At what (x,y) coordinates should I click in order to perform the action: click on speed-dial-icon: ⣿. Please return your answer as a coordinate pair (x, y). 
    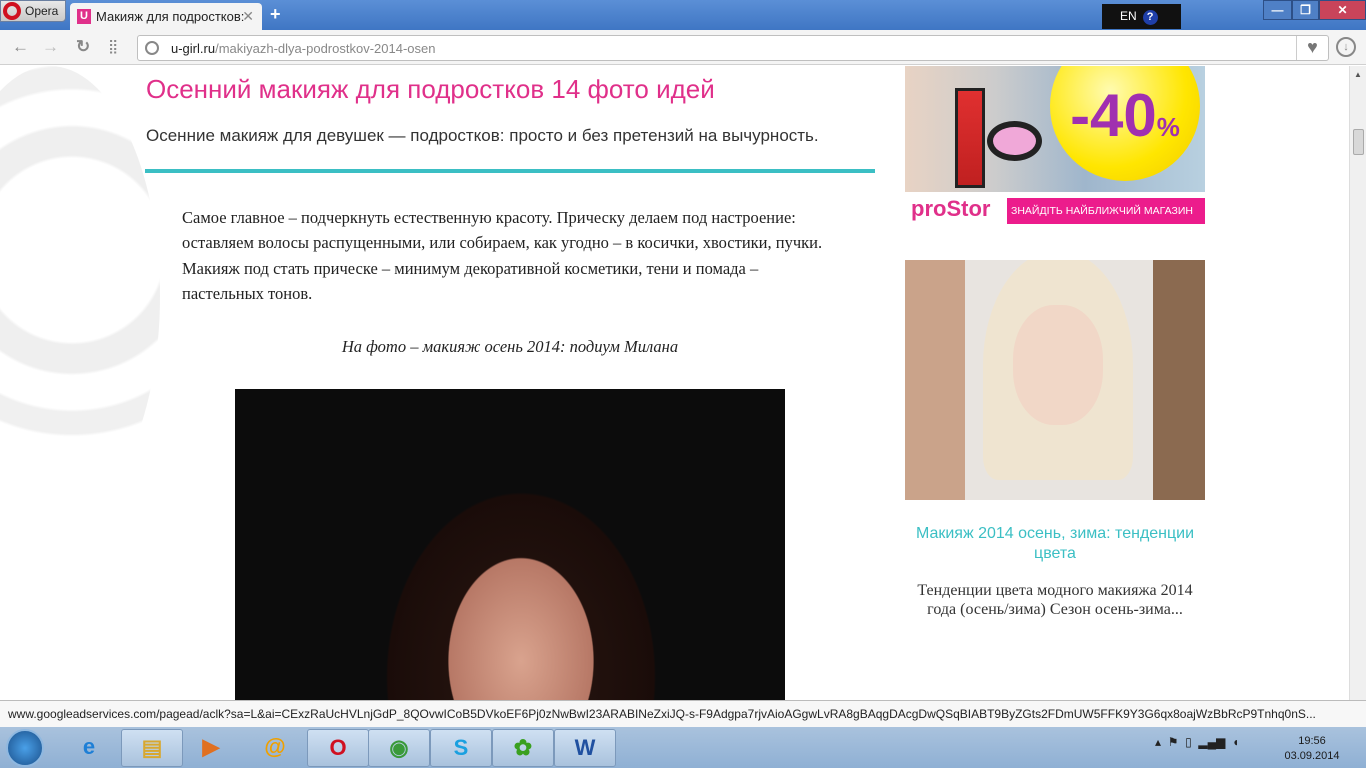
    Looking at the image, I should click on (113, 46).